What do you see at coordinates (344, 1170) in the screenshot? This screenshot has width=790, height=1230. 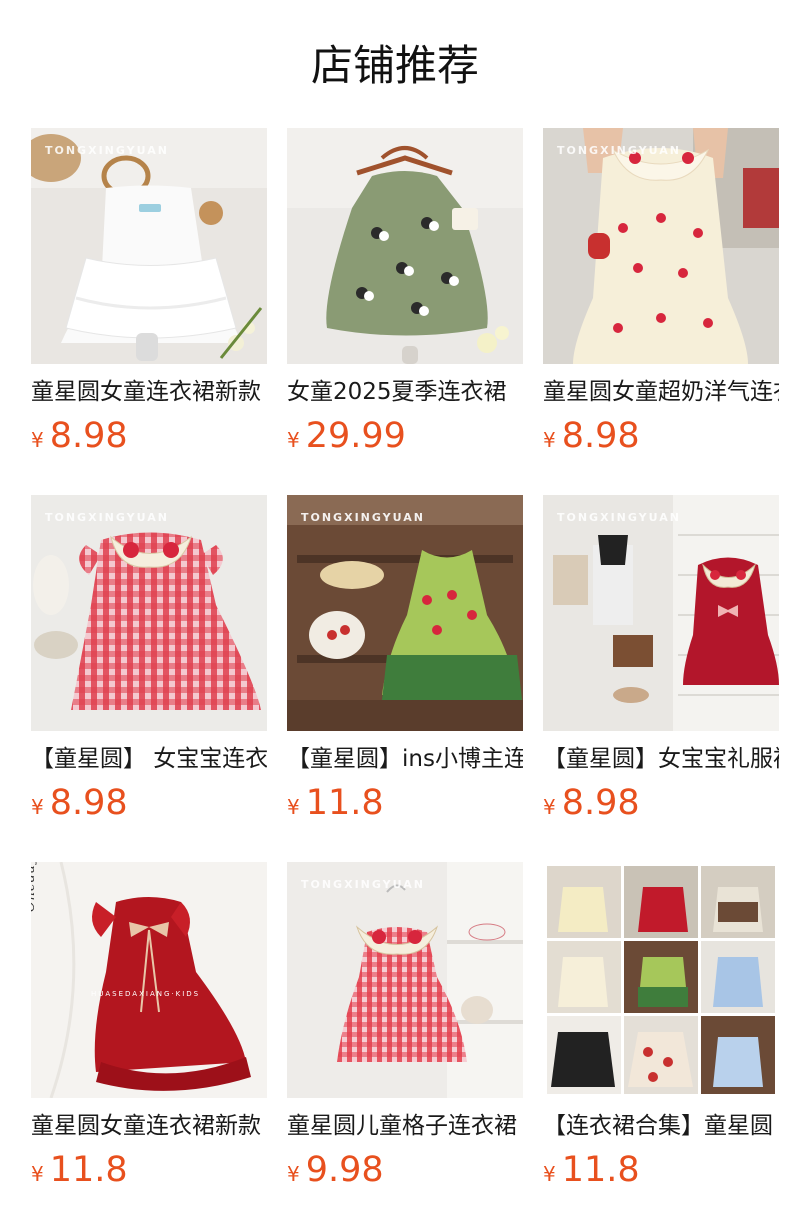 I see `price-value: 9.98` at bounding box center [344, 1170].